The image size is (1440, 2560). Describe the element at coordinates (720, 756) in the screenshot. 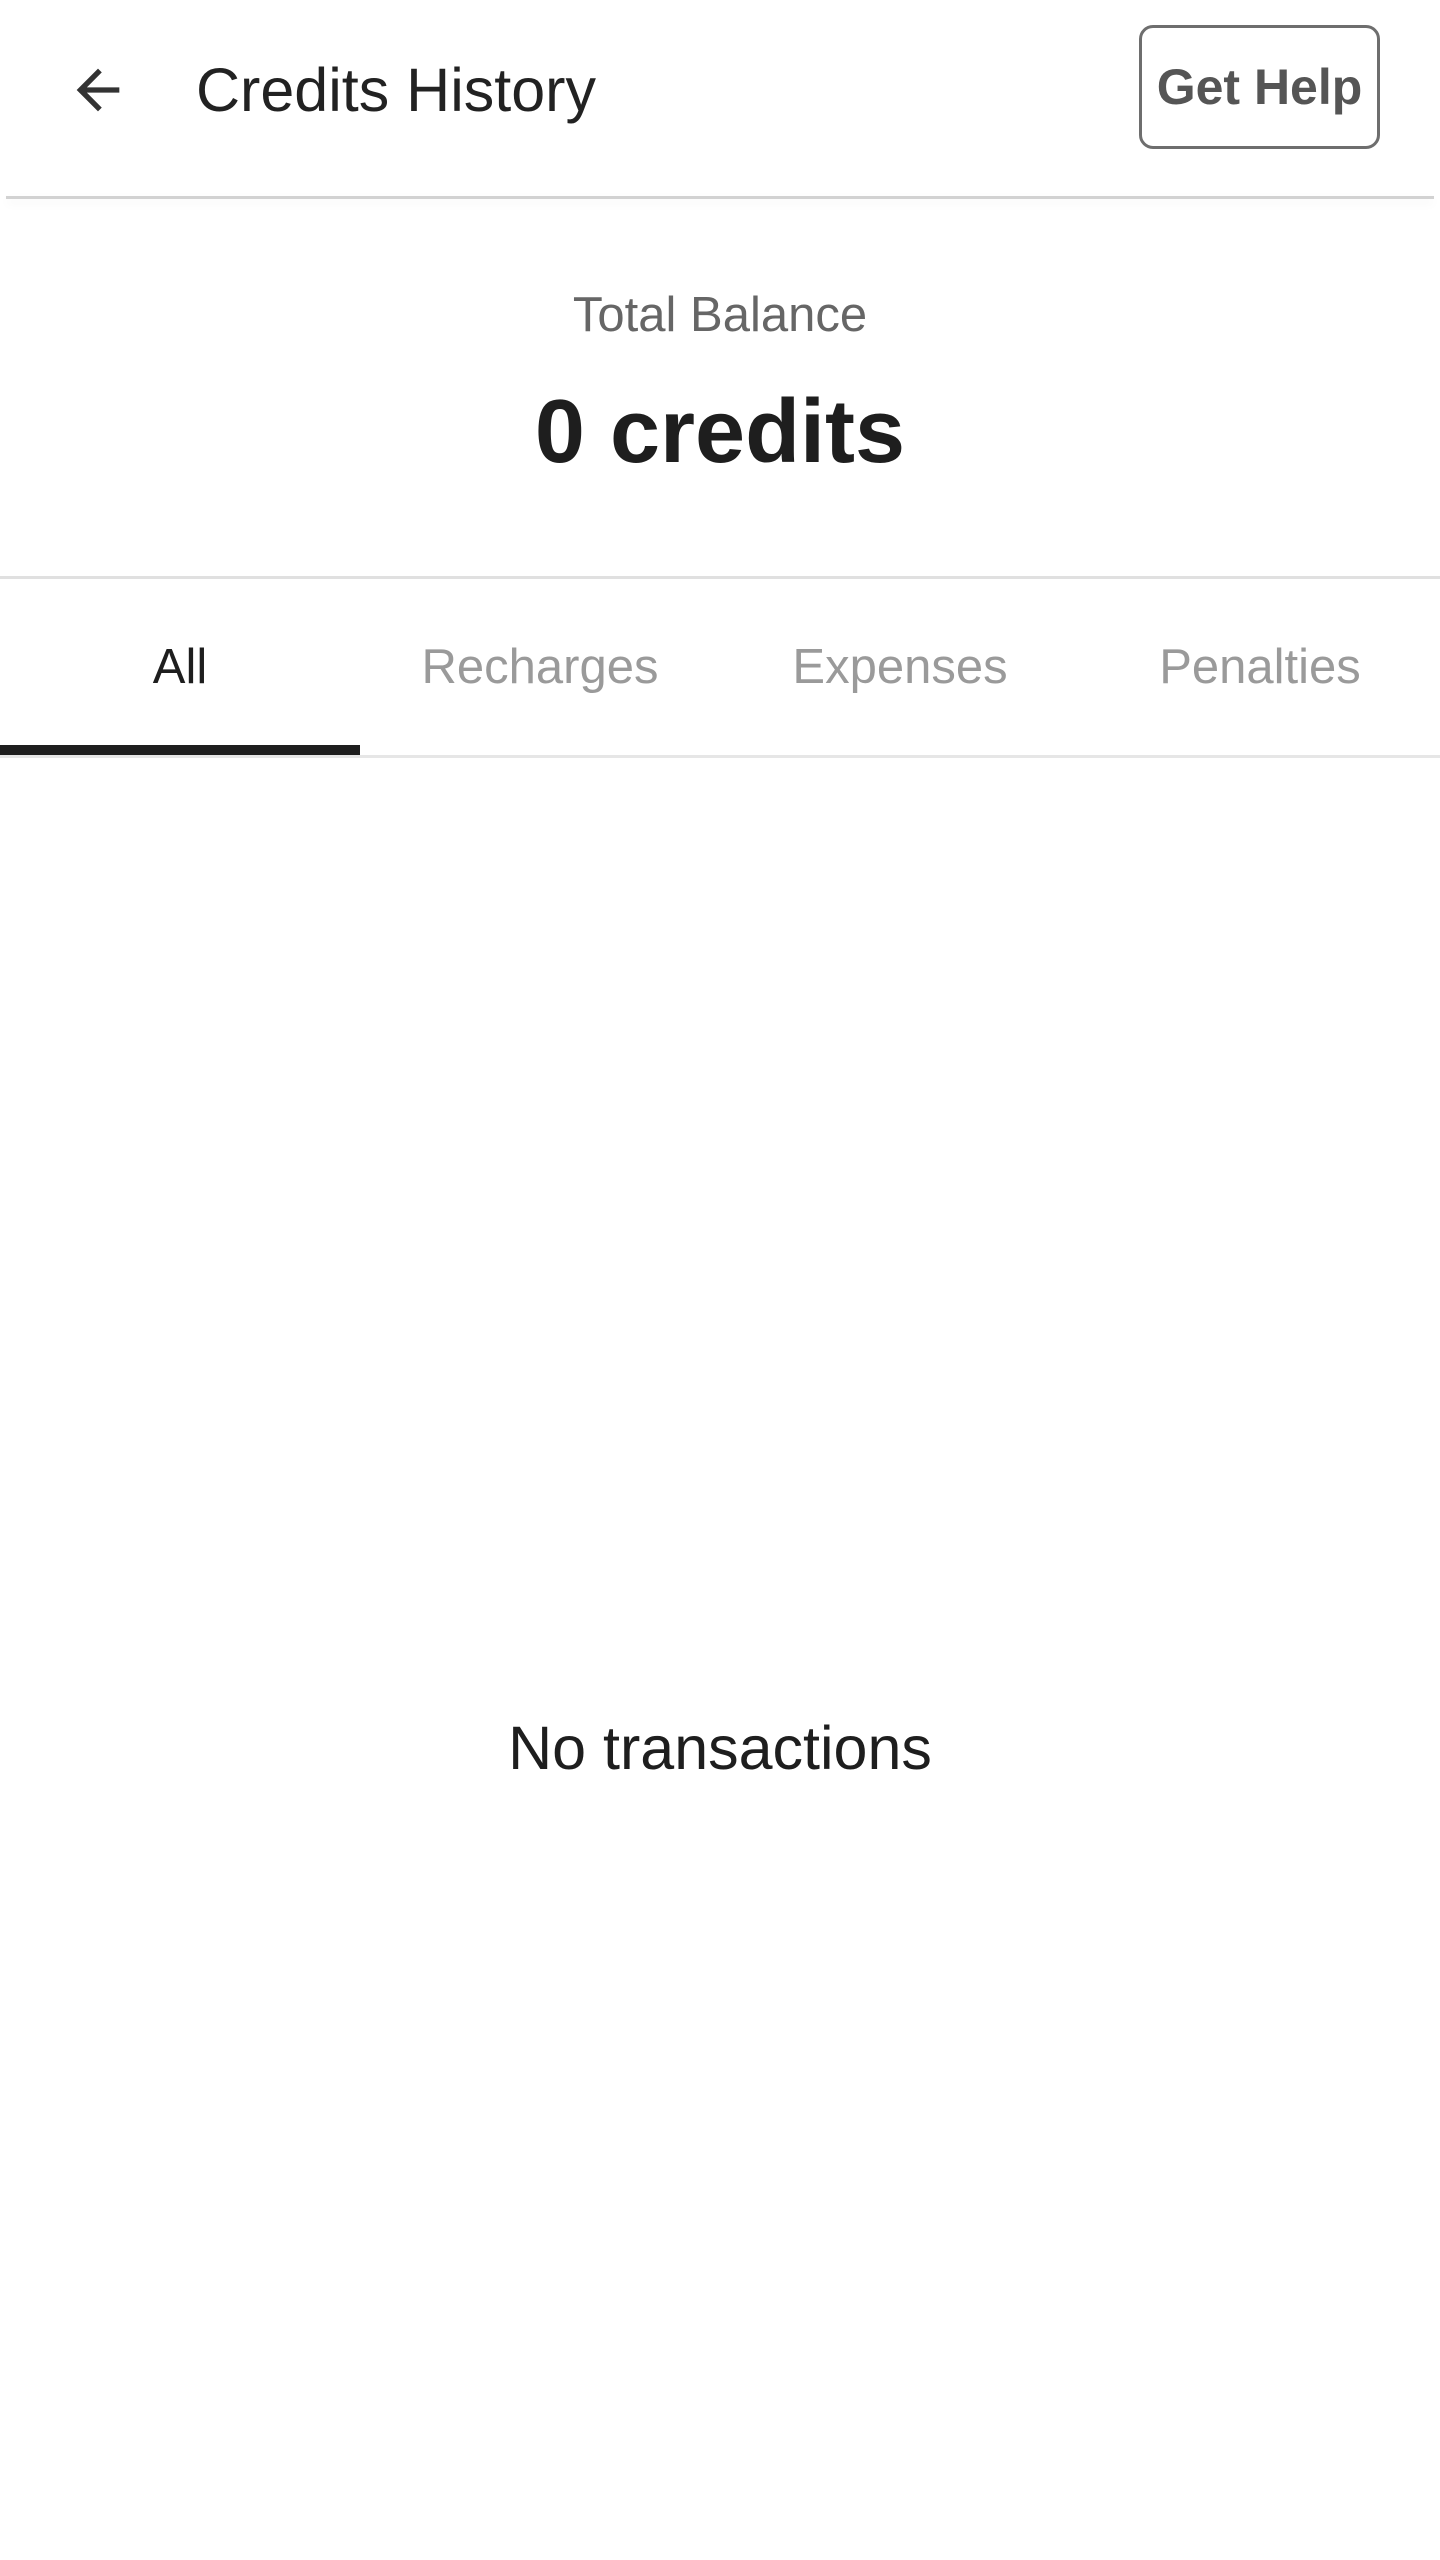

I see `tabs-divider` at that location.